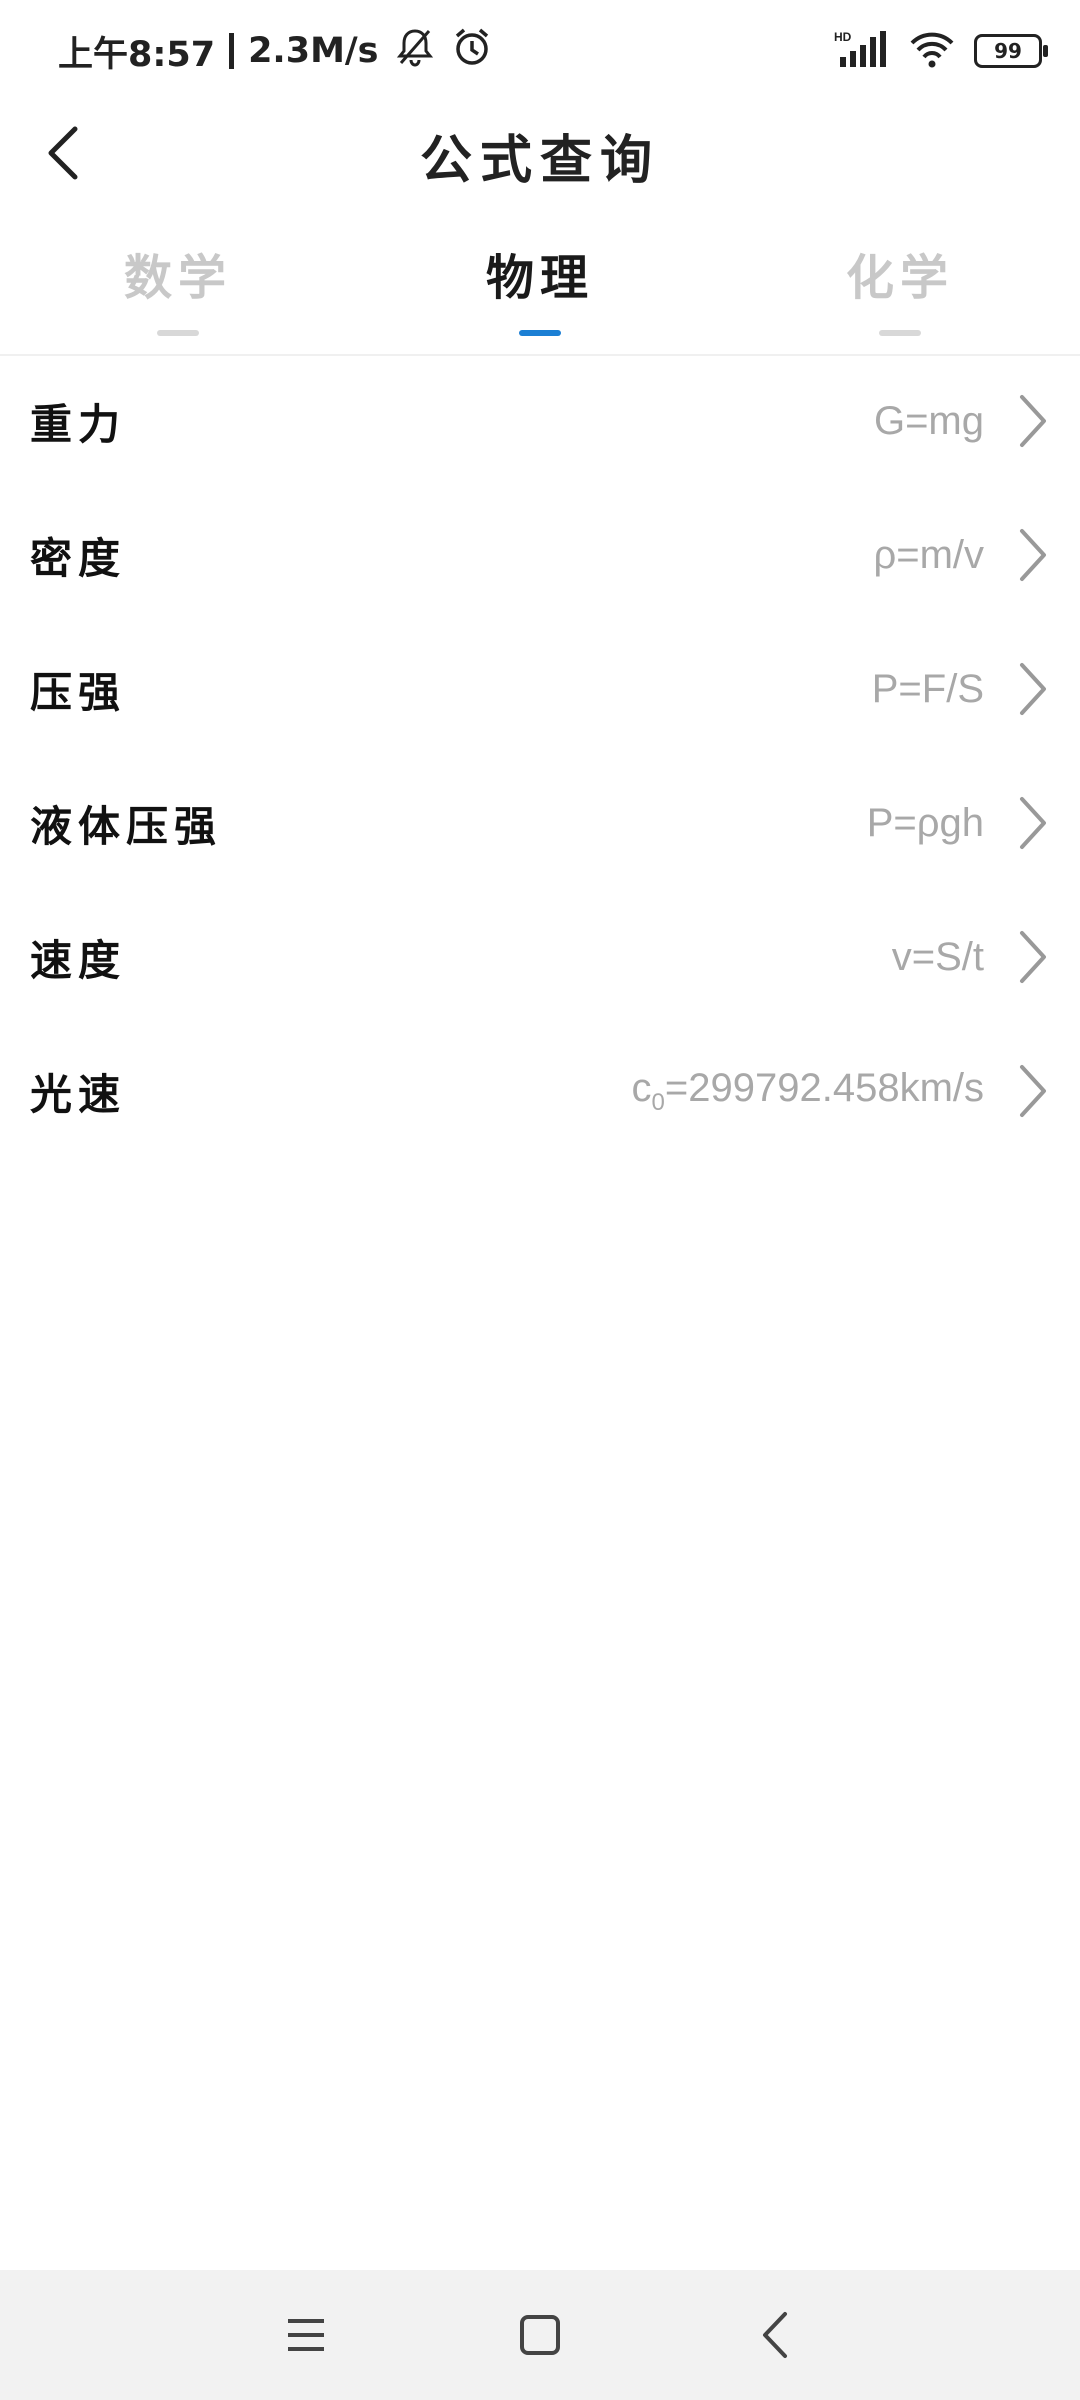 The image size is (1080, 2400). I want to click on chevron-left-icon, so click(775, 2335).